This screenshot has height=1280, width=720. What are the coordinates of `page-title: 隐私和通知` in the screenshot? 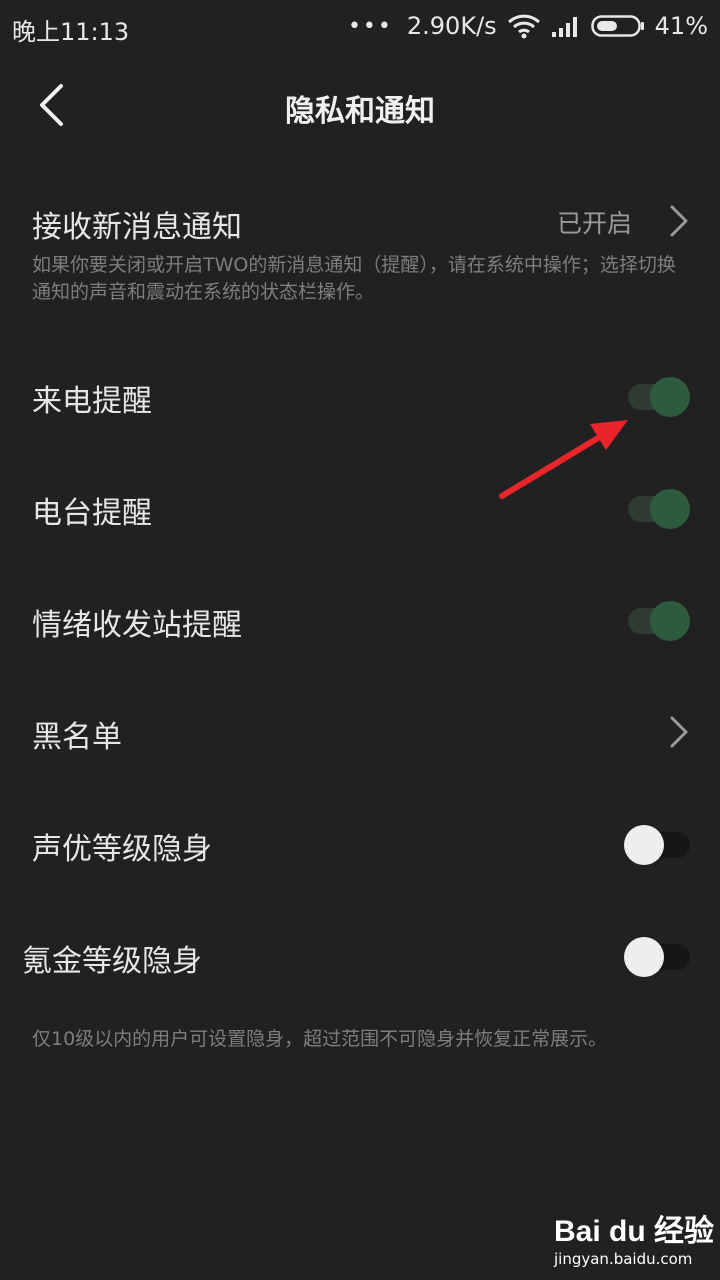 It's located at (360, 111).